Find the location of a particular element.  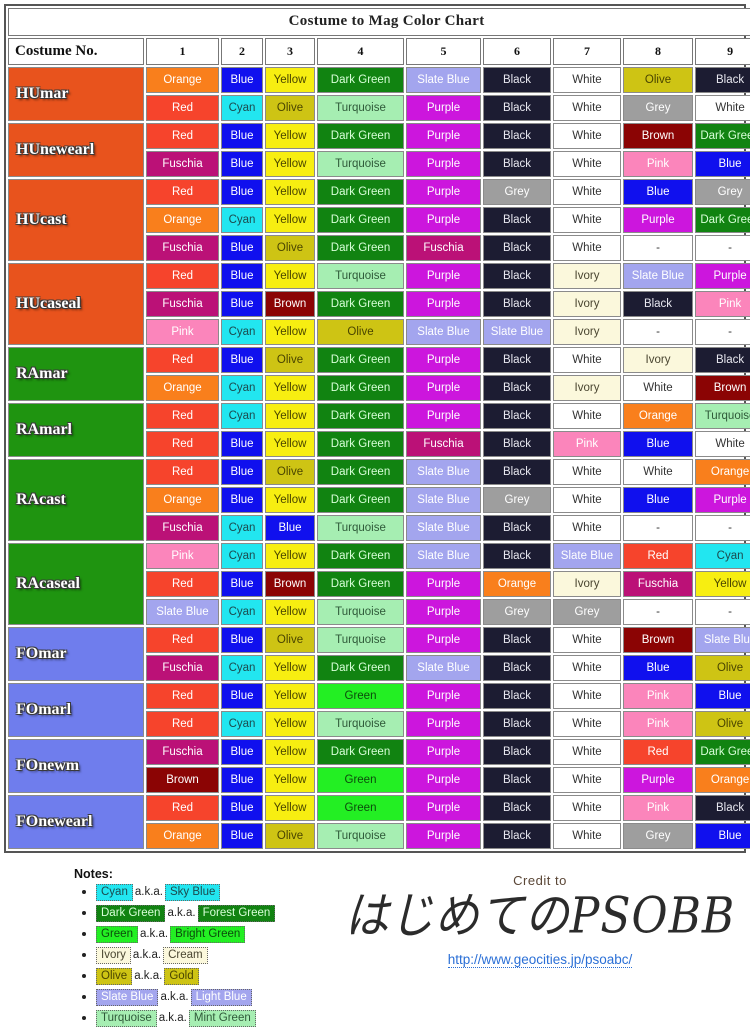

page-title: Costume to Mag Color Chart is located at coordinates (379, 22).